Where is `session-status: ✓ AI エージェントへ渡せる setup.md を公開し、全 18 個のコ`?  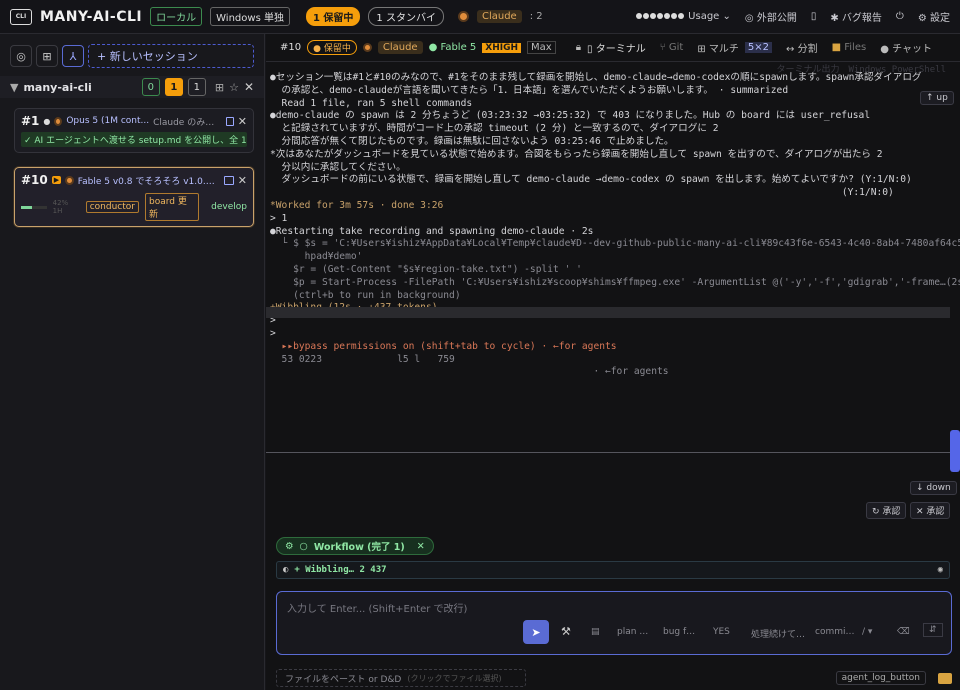 session-status: ✓ AI エージェントへ渡せる setup.md を公開し、全 18 個のコ is located at coordinates (134, 139).